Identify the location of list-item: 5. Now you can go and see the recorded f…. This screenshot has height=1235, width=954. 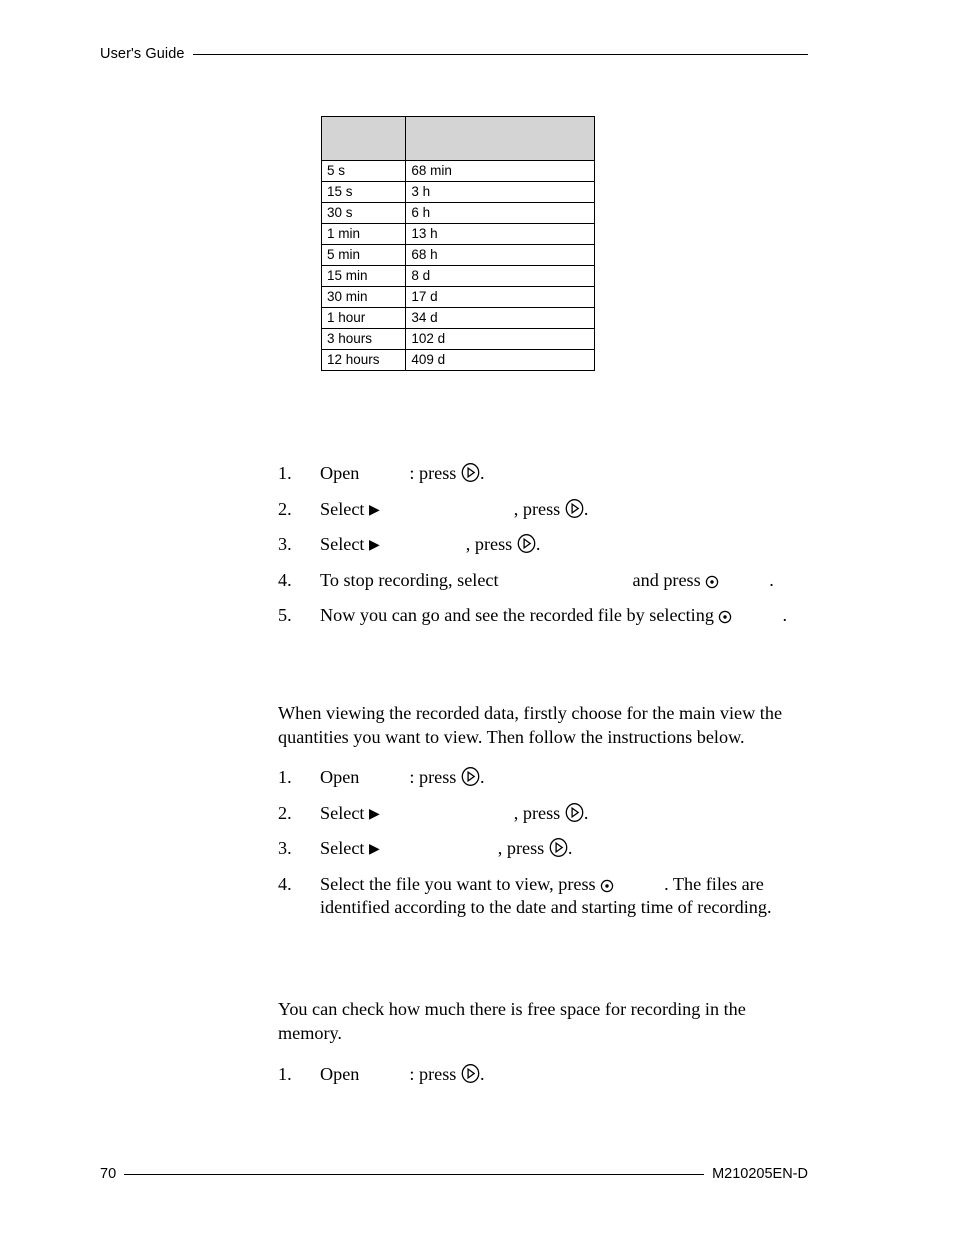
(542, 616).